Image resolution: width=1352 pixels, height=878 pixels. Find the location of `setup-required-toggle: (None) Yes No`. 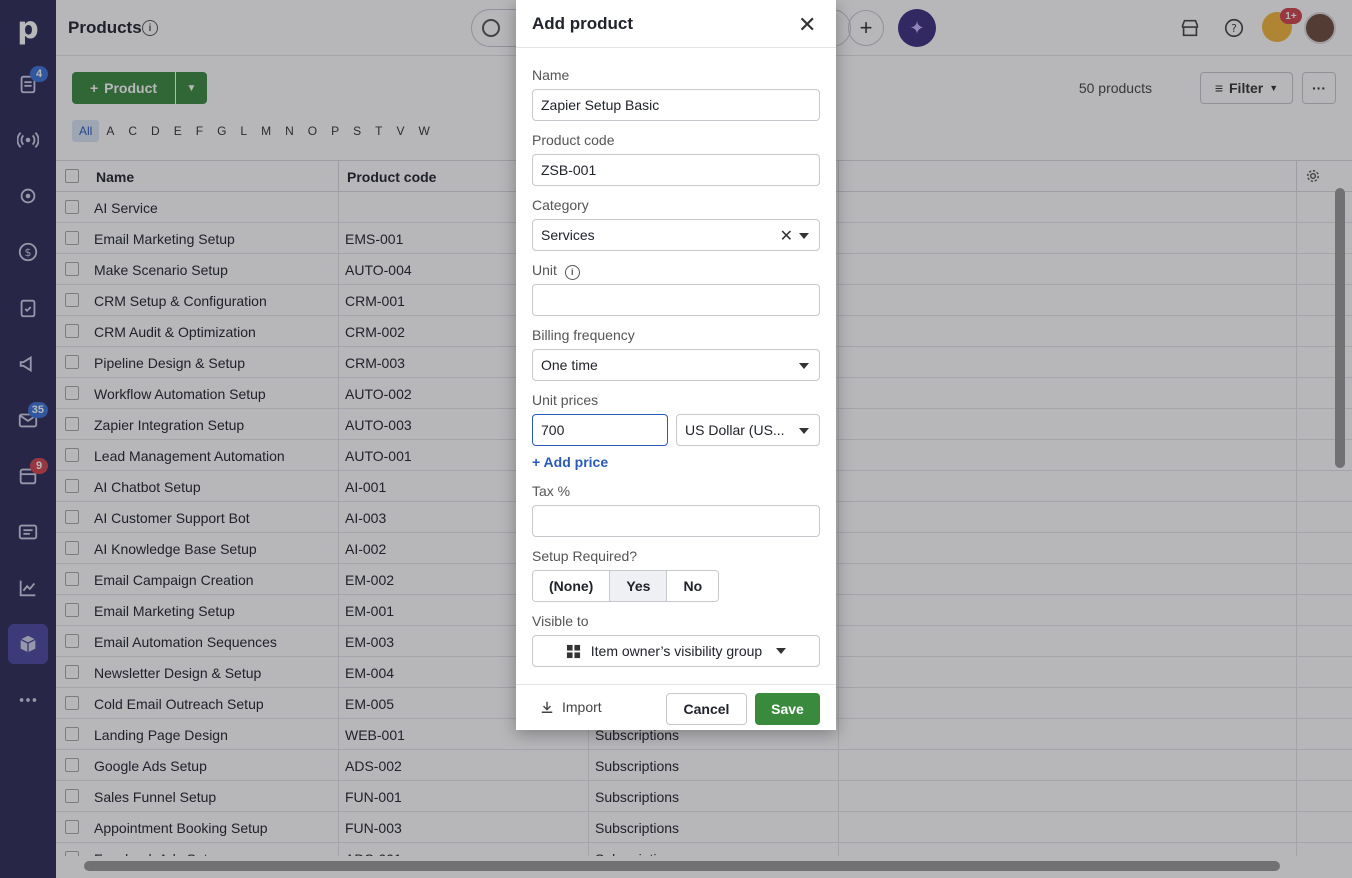

setup-required-toggle: (None) Yes No is located at coordinates (626, 586).